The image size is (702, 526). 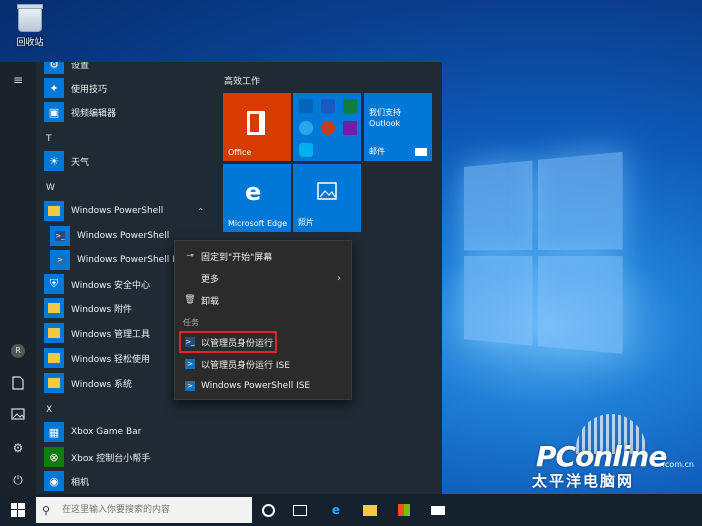 I want to click on onenote-icon, so click(x=350, y=128).